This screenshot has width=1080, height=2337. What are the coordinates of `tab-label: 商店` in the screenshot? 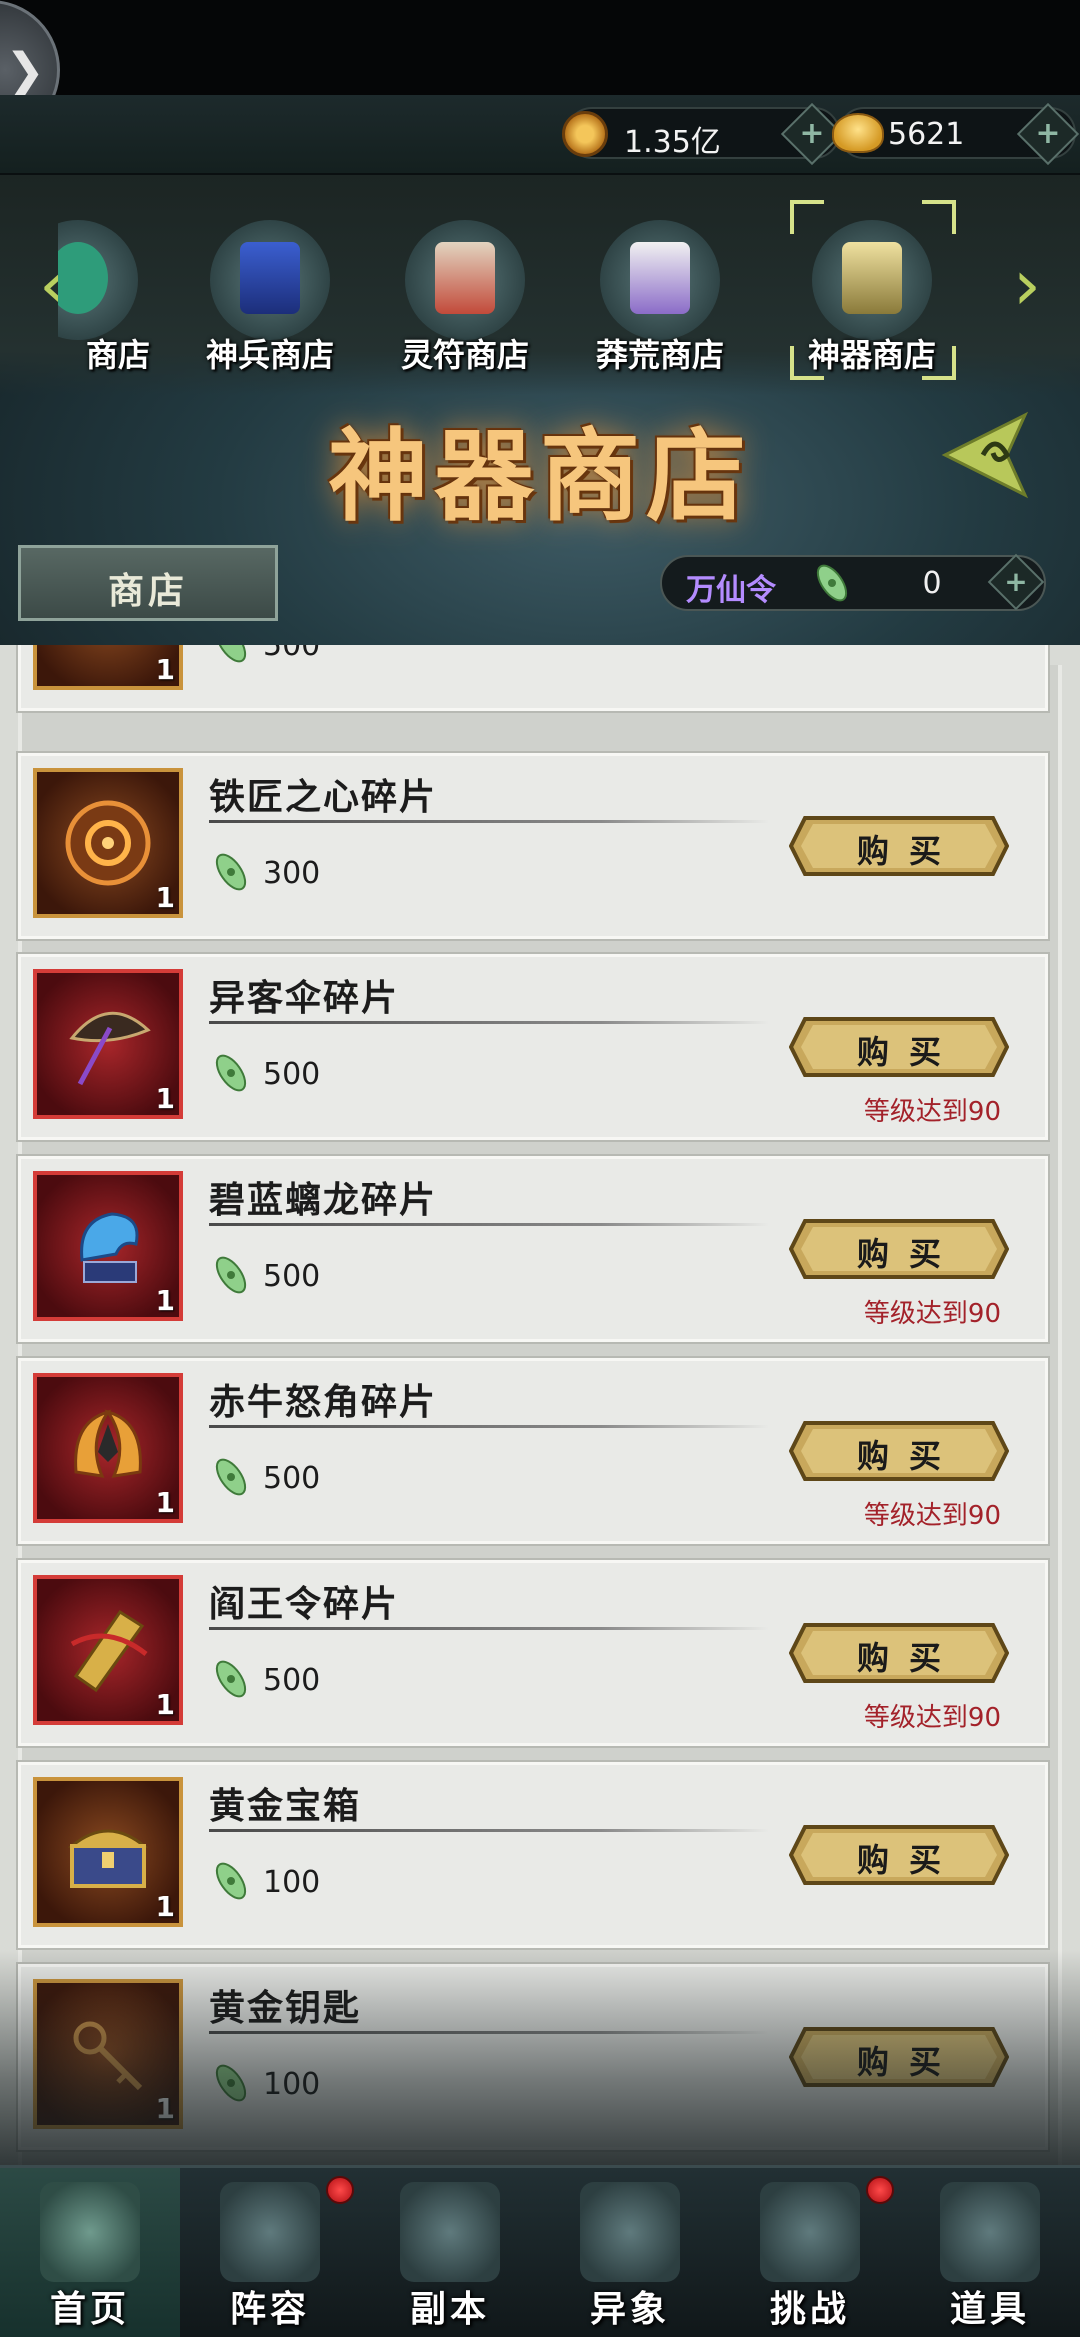 It's located at (117, 355).